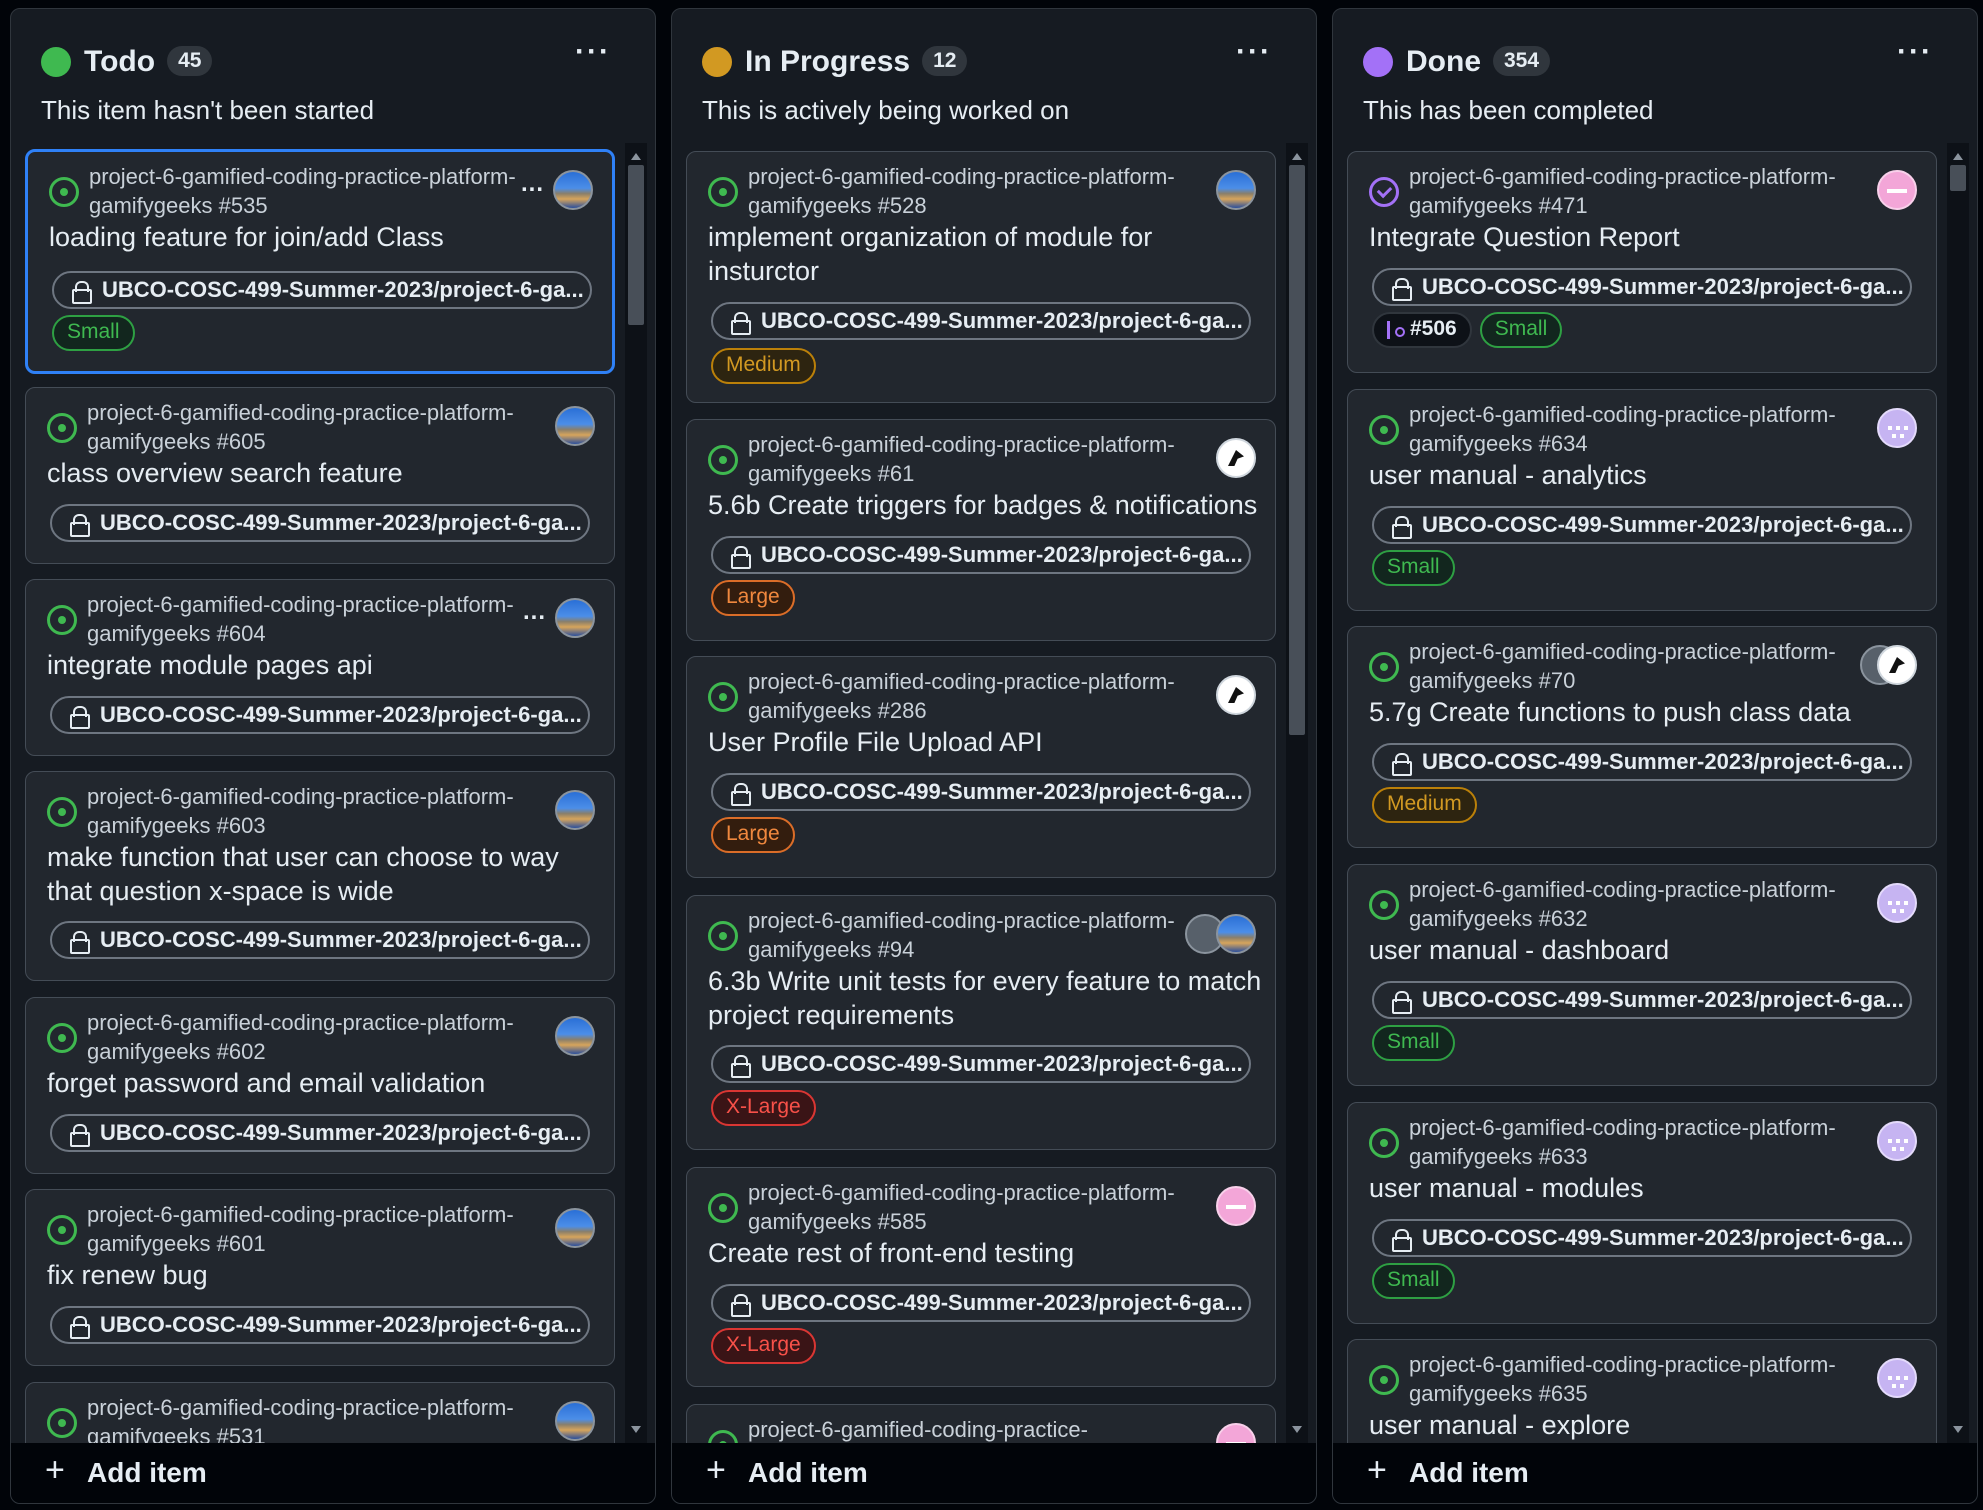 The width and height of the screenshot is (1983, 1510). I want to click on card: project-6-gamified-coding-practice-, so click(981, 1424).